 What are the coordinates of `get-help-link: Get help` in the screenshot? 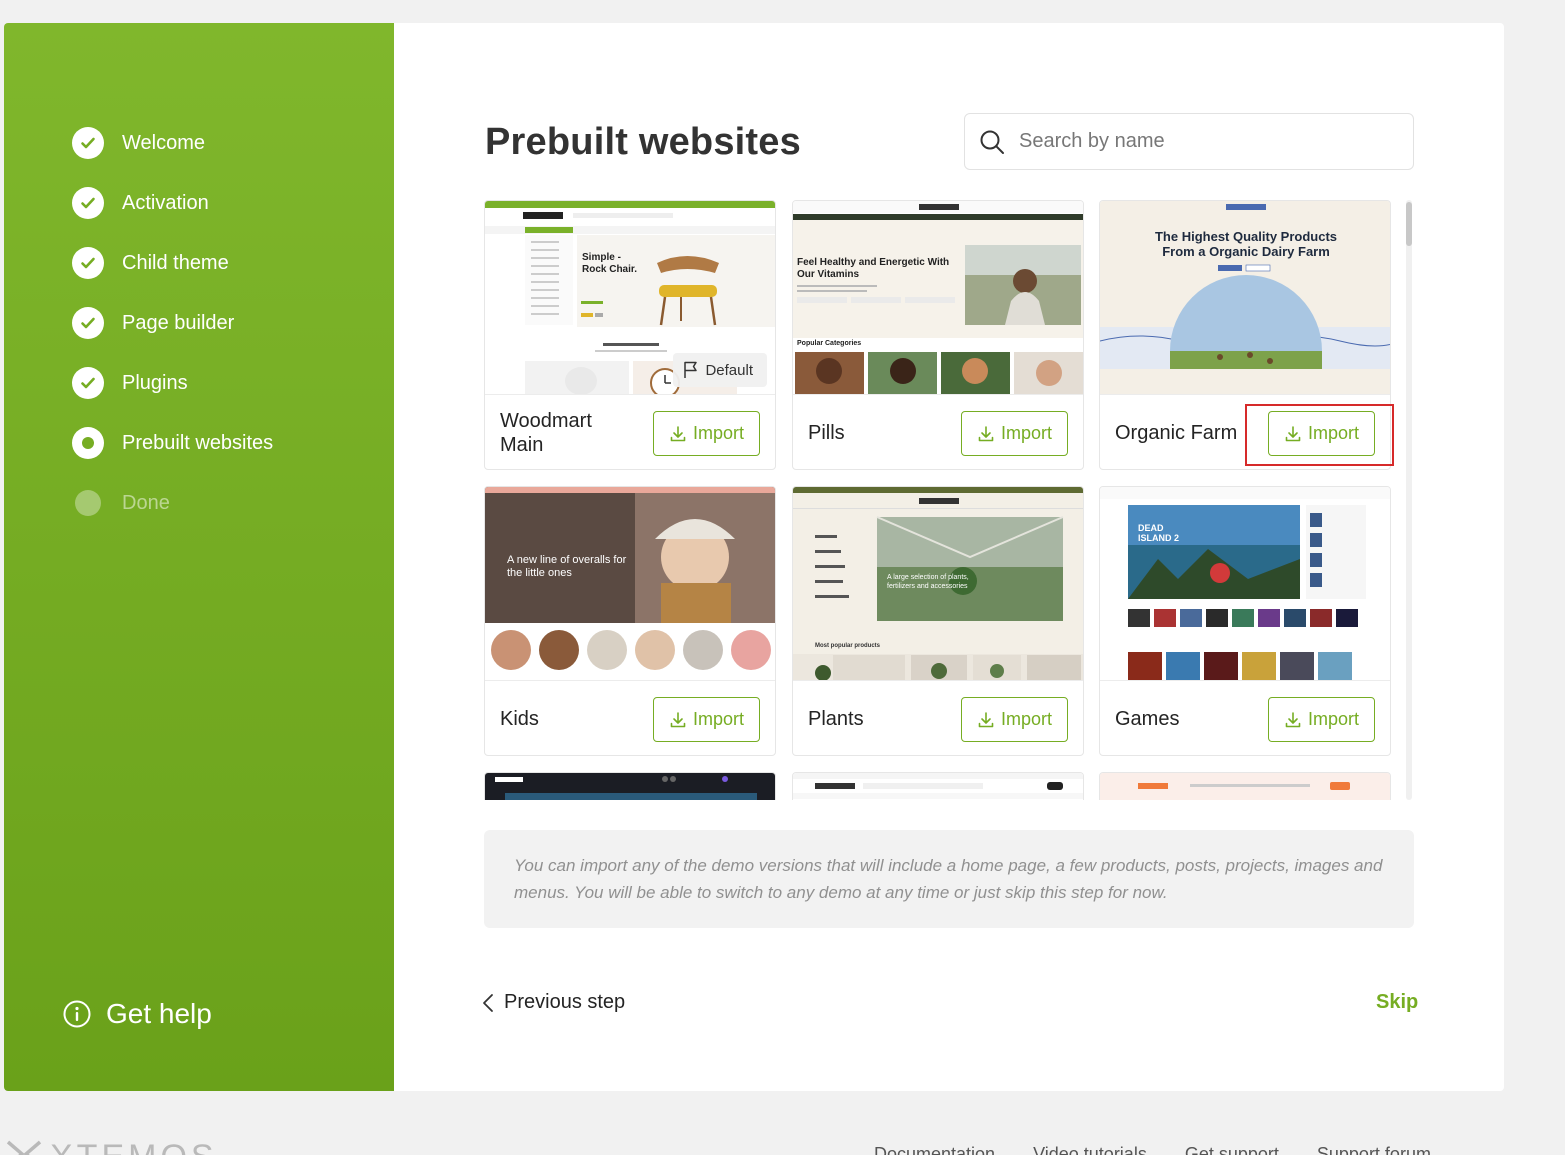 It's located at (137, 1014).